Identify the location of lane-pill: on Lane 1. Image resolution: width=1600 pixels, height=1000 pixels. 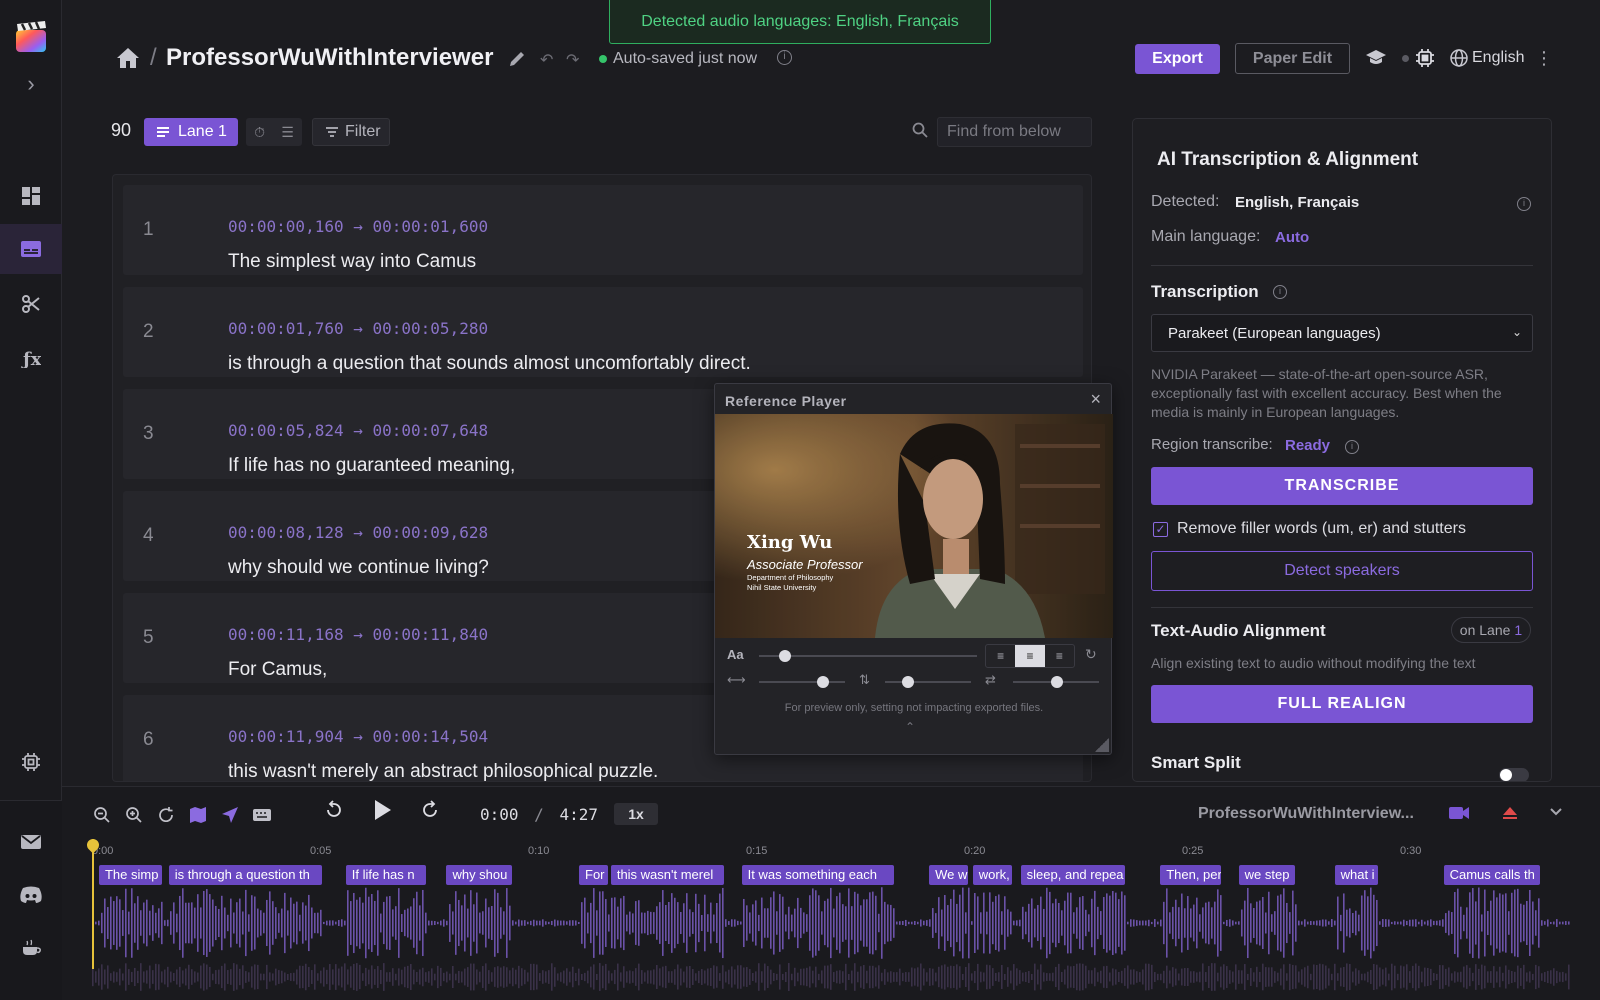
(1491, 630).